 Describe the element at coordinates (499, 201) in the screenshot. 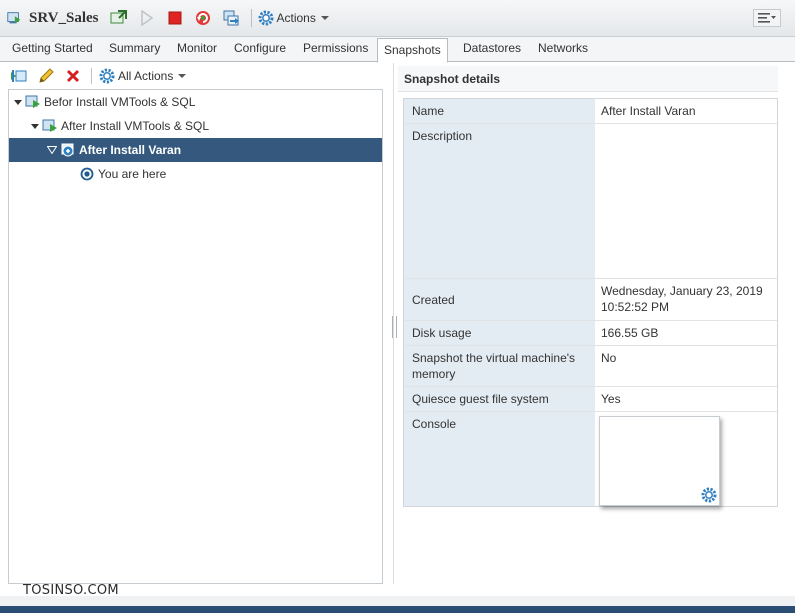

I see `details-key: Description` at that location.